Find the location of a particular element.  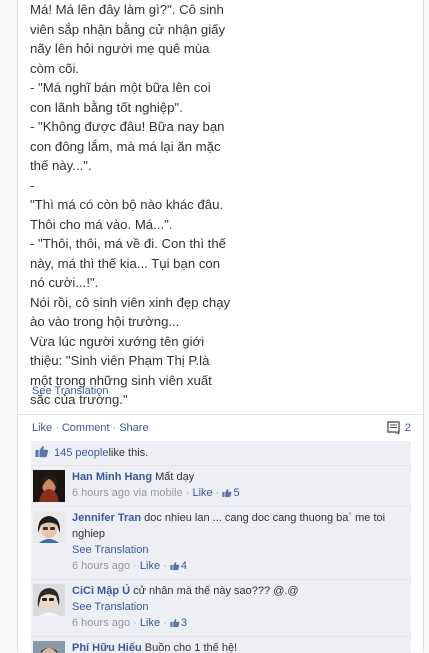

like-link: Like is located at coordinates (42, 428).